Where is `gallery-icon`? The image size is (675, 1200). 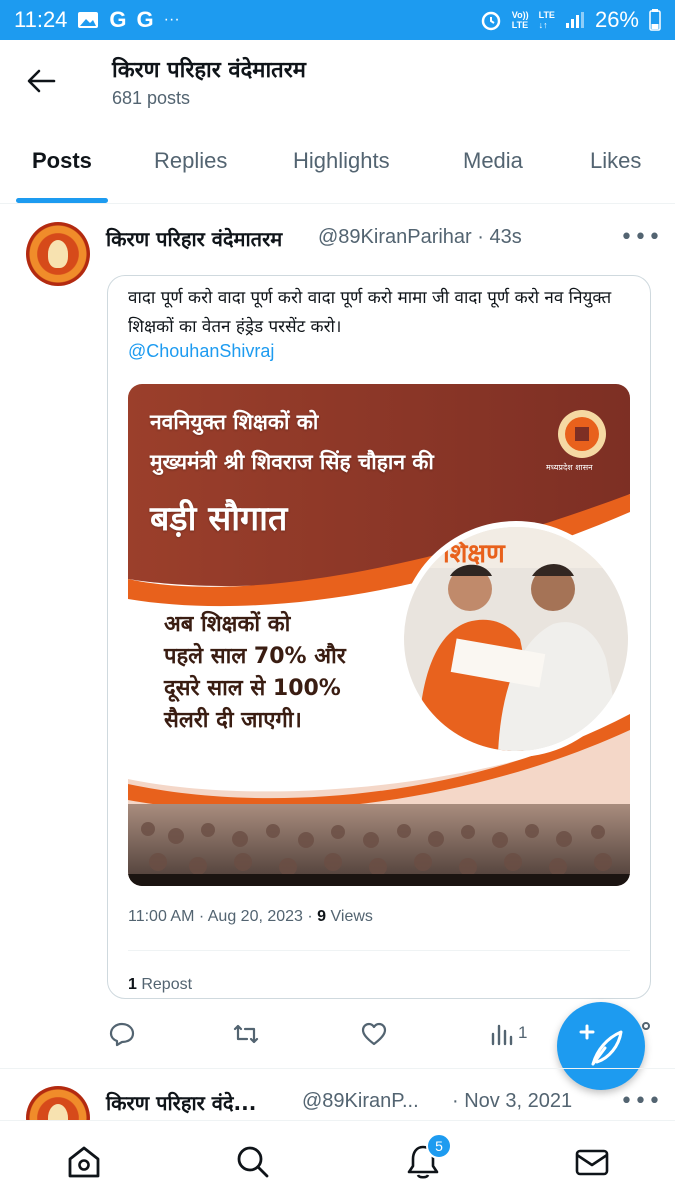
gallery-icon is located at coordinates (88, 20).